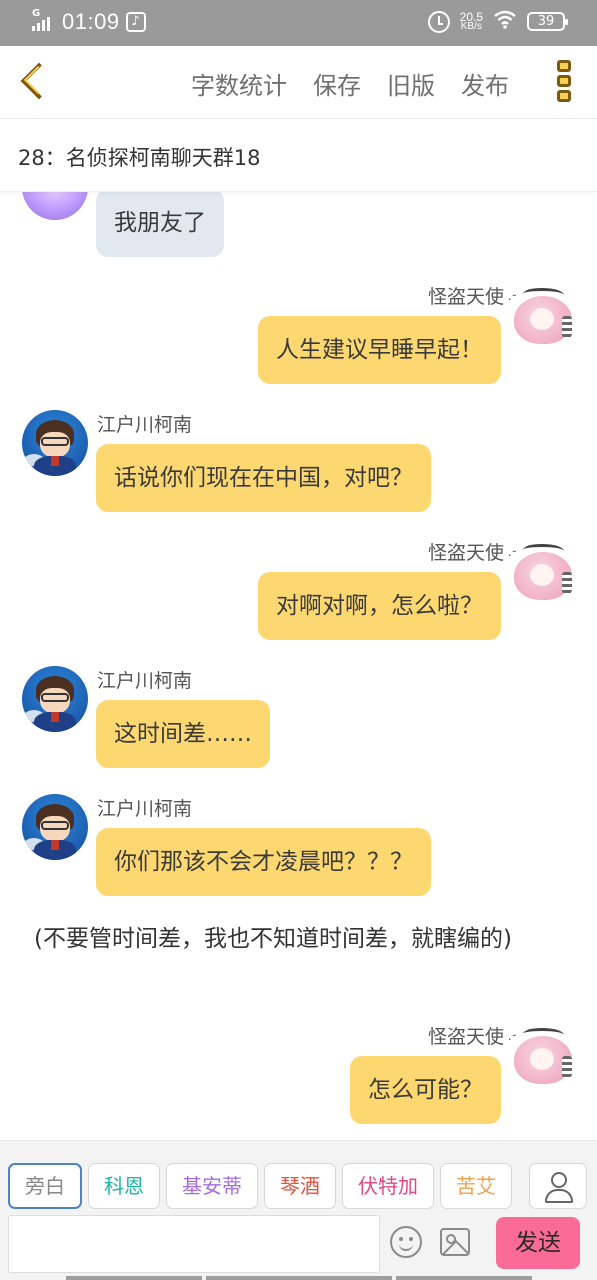  Describe the element at coordinates (91, 21) in the screenshot. I see `clock-time: 01:09` at that location.